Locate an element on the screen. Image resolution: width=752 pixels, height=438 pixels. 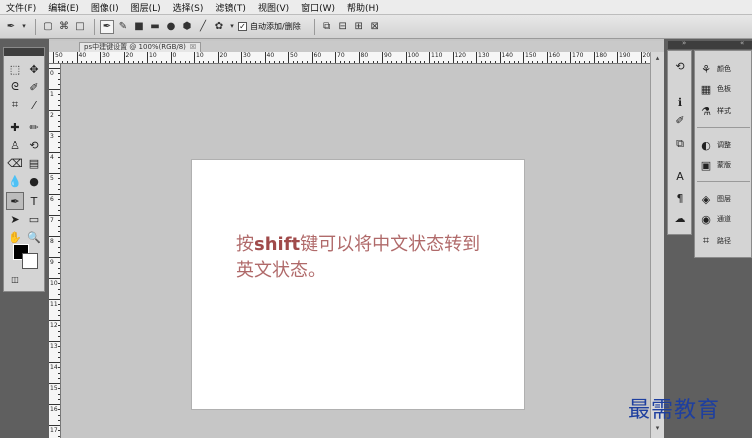
eyedropper-tool-icon: ⁄ is located at coordinates (34, 105).